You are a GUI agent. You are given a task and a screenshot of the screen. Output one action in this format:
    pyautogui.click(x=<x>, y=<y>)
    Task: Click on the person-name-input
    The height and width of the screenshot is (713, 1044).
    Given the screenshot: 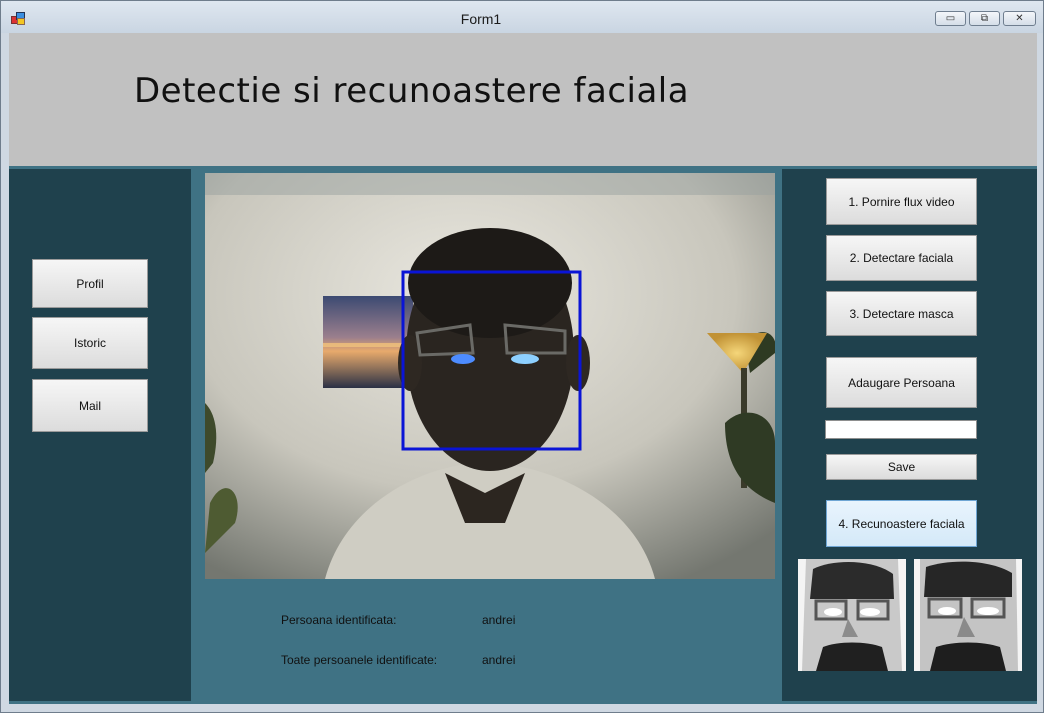 What is the action you would take?
    pyautogui.click(x=901, y=429)
    